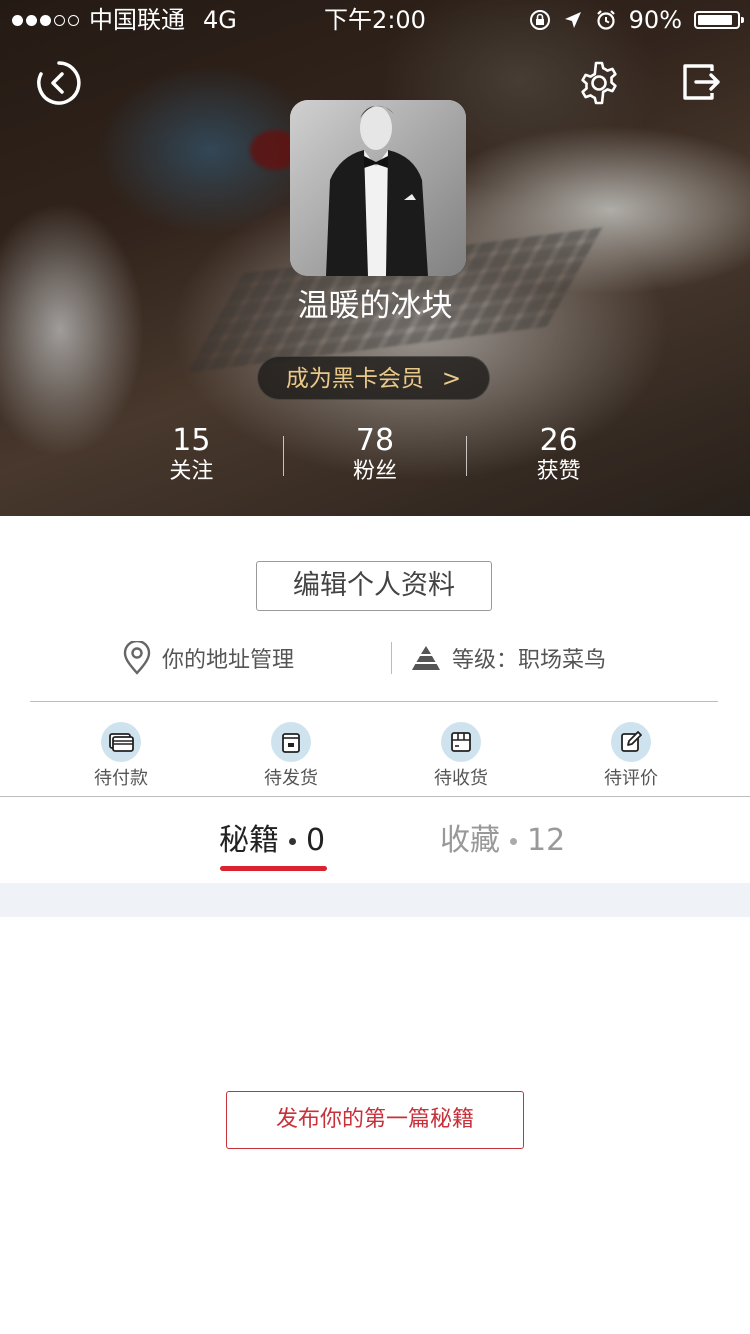  What do you see at coordinates (375, 306) in the screenshot?
I see `username: 温暖的冰块` at bounding box center [375, 306].